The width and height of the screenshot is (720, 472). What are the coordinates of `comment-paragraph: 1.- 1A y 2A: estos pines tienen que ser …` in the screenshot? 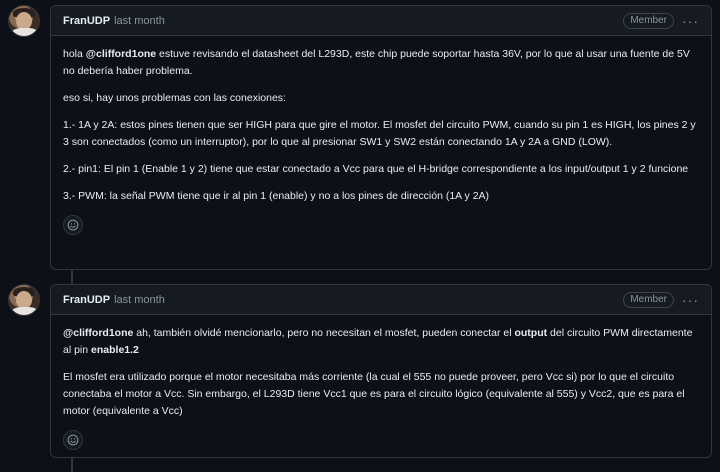 It's located at (379, 133).